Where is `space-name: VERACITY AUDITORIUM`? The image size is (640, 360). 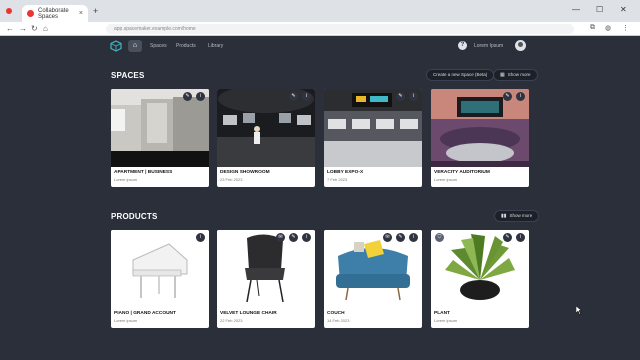
space-name: VERACITY AUDITORIUM is located at coordinates (462, 172).